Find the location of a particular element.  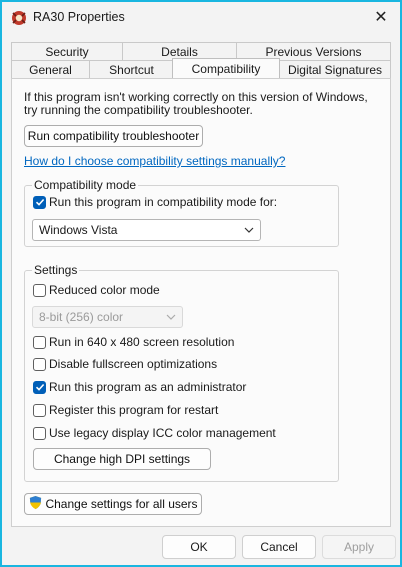

reduced-color-checkbox is located at coordinates (39, 290).